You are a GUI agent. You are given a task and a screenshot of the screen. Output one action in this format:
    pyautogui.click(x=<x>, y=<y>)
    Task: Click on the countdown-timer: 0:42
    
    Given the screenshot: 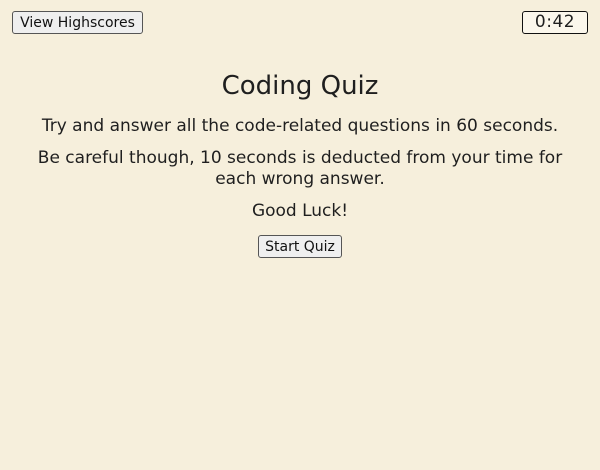 What is the action you would take?
    pyautogui.click(x=555, y=22)
    